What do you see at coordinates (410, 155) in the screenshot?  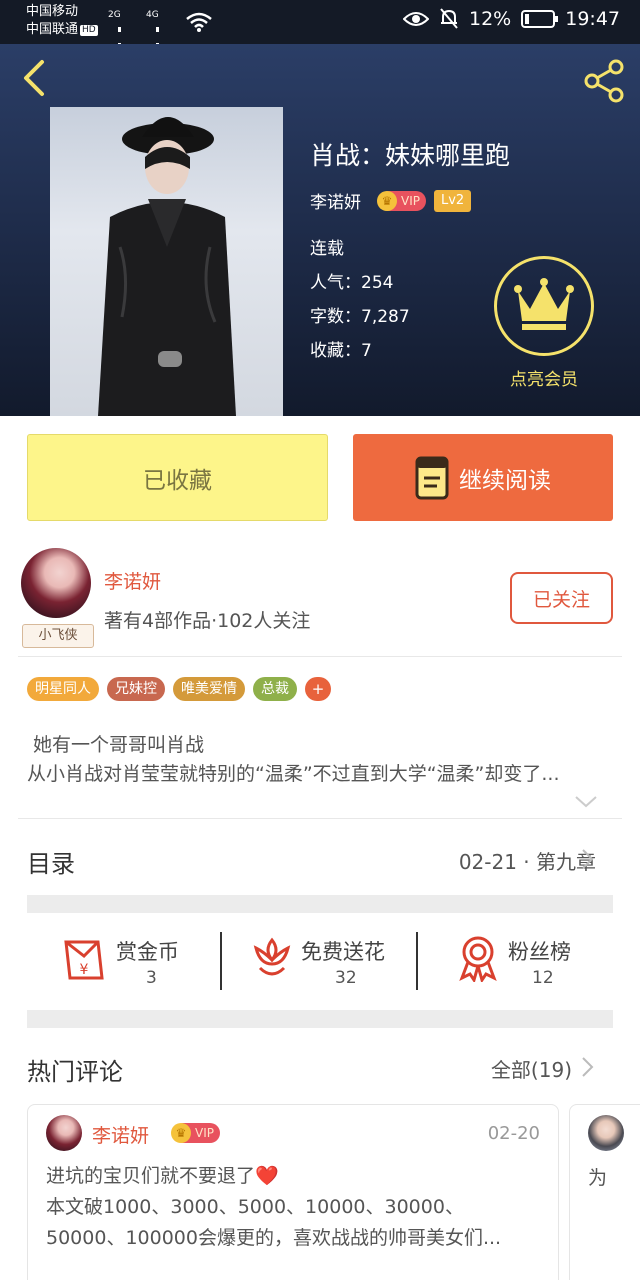 I see `book-title: 肖战：妹妹哪里跑` at bounding box center [410, 155].